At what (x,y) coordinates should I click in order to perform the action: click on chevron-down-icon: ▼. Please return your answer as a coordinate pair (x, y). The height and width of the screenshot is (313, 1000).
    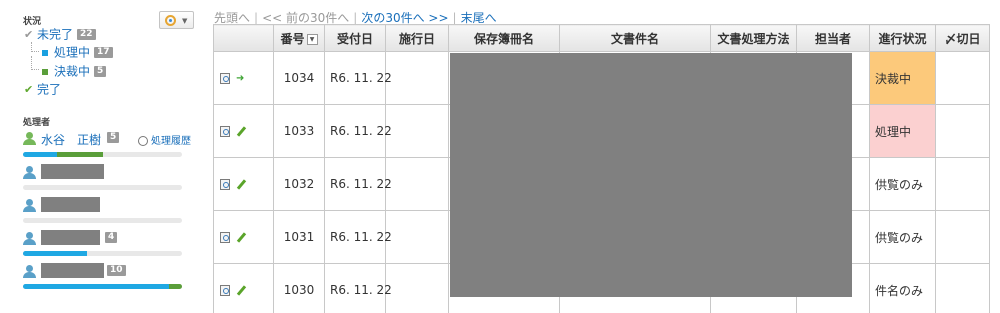
    Looking at the image, I should click on (185, 21).